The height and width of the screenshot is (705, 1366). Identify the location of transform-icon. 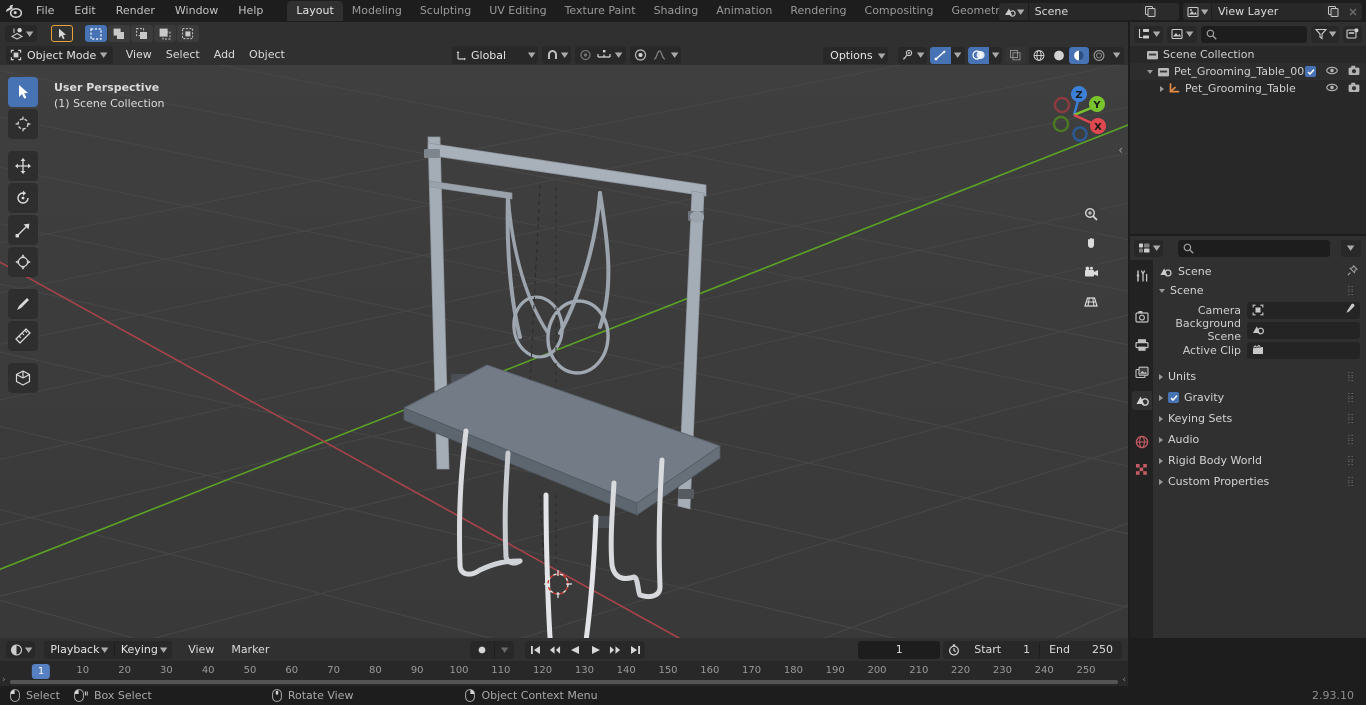
(23, 262).